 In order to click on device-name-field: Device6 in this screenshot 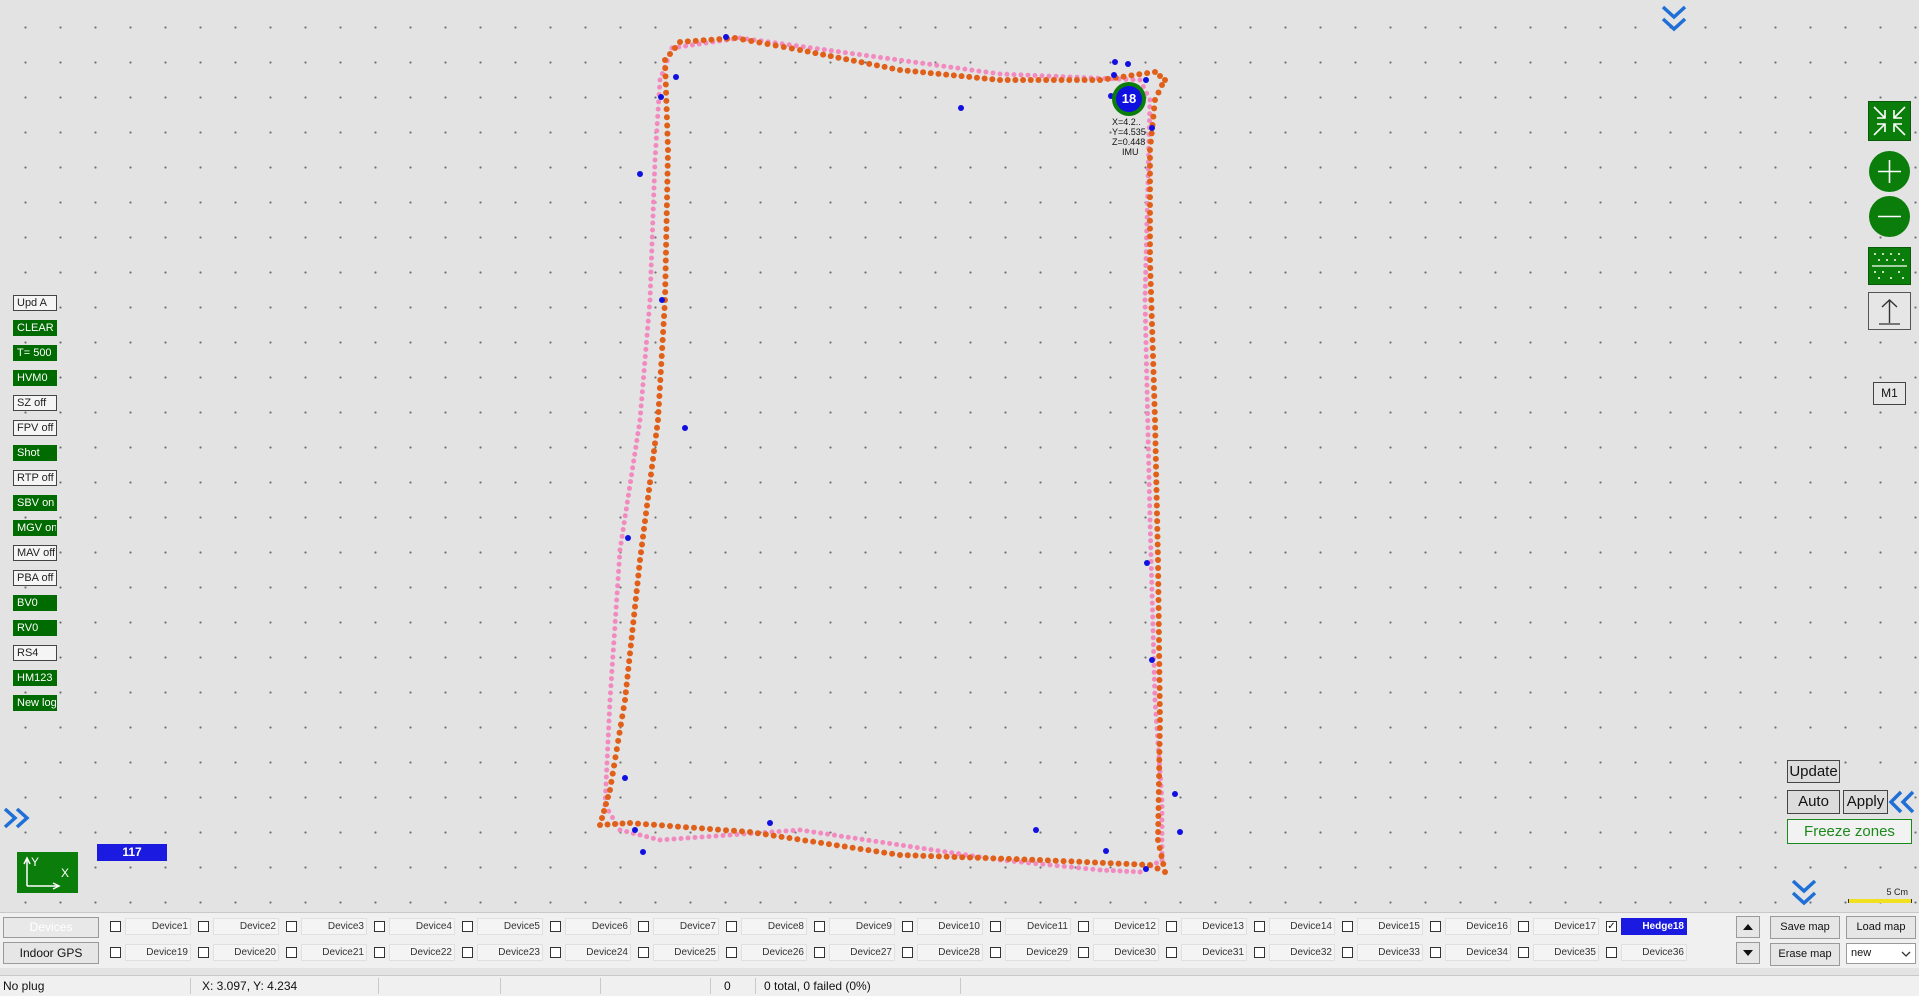, I will do `click(598, 926)`.